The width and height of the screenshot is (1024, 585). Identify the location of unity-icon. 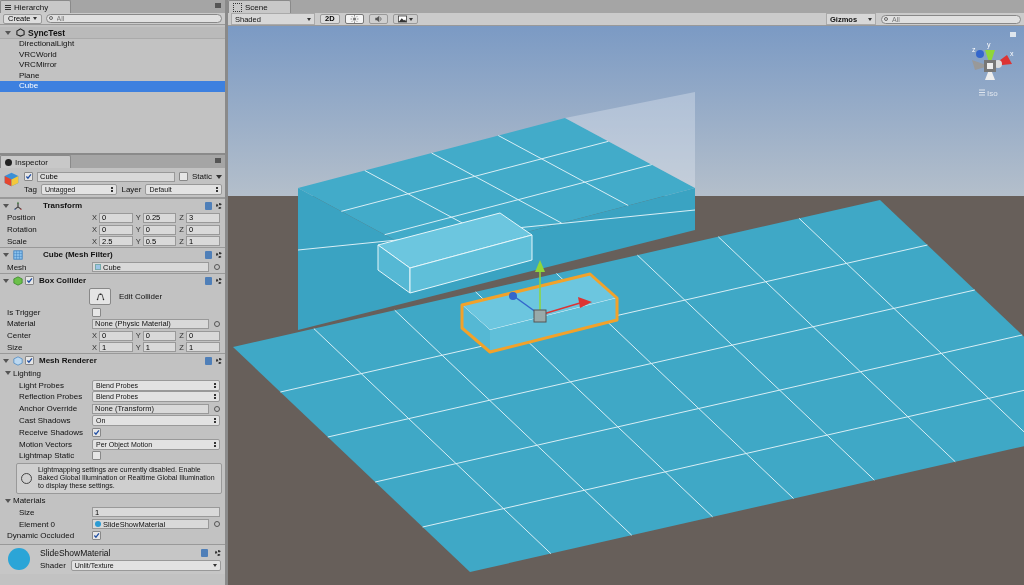
(20, 32).